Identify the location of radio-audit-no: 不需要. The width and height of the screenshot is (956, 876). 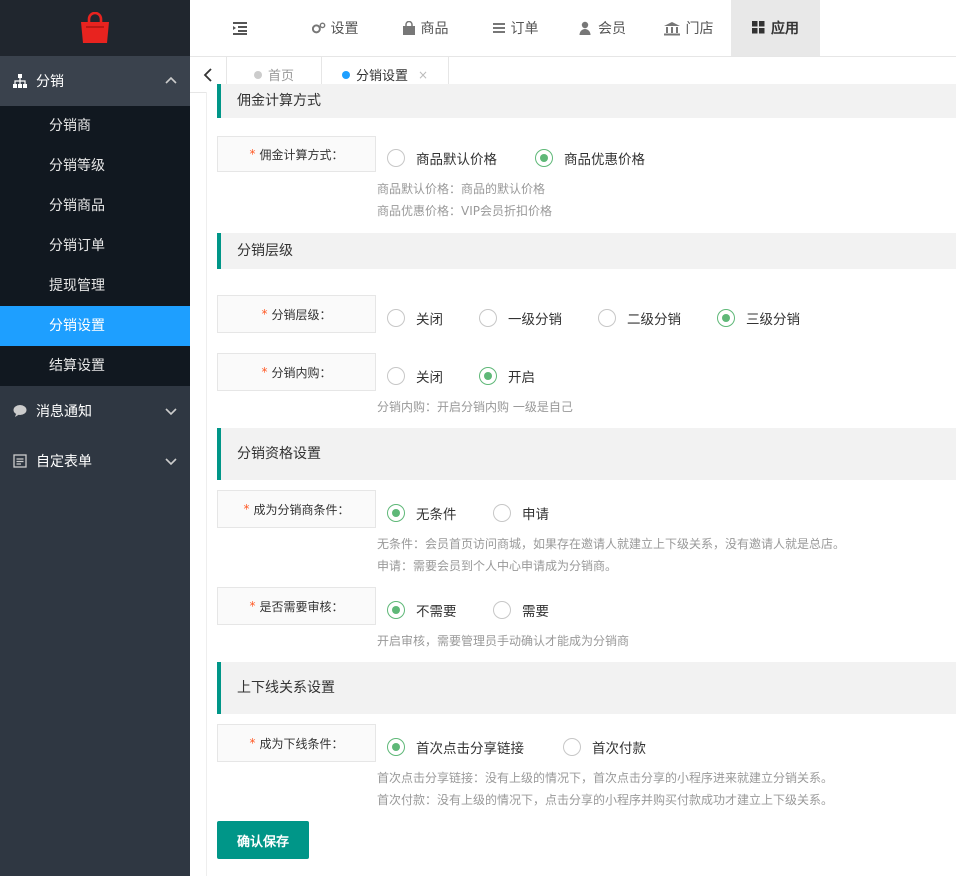
(422, 610).